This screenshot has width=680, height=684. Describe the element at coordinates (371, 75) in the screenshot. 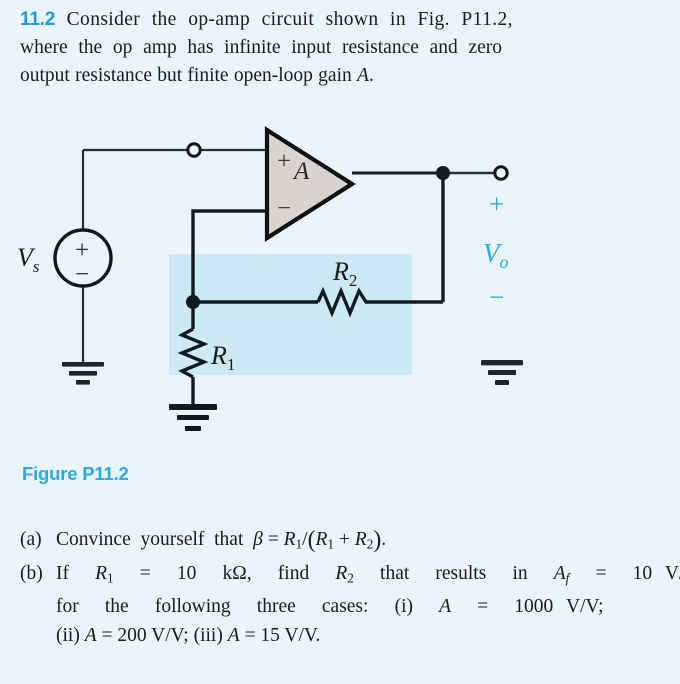

I see `period: .` at that location.